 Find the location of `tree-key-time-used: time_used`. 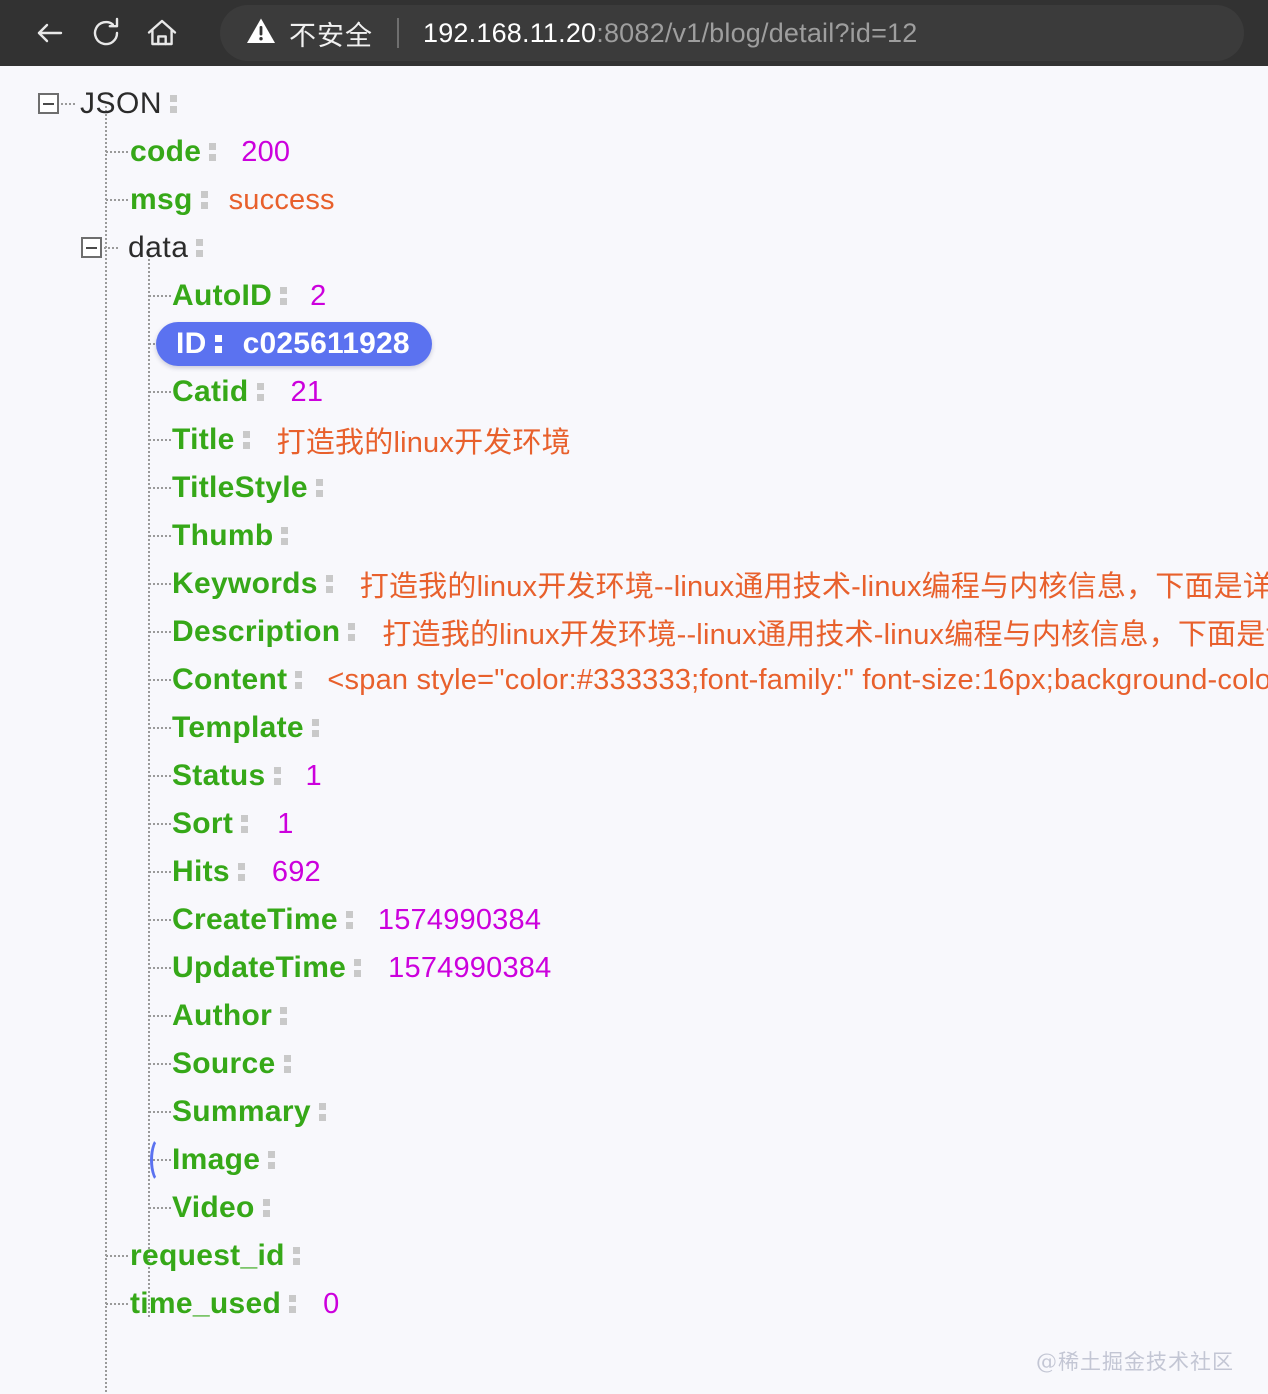

tree-key-time-used: time_used is located at coordinates (206, 1303).